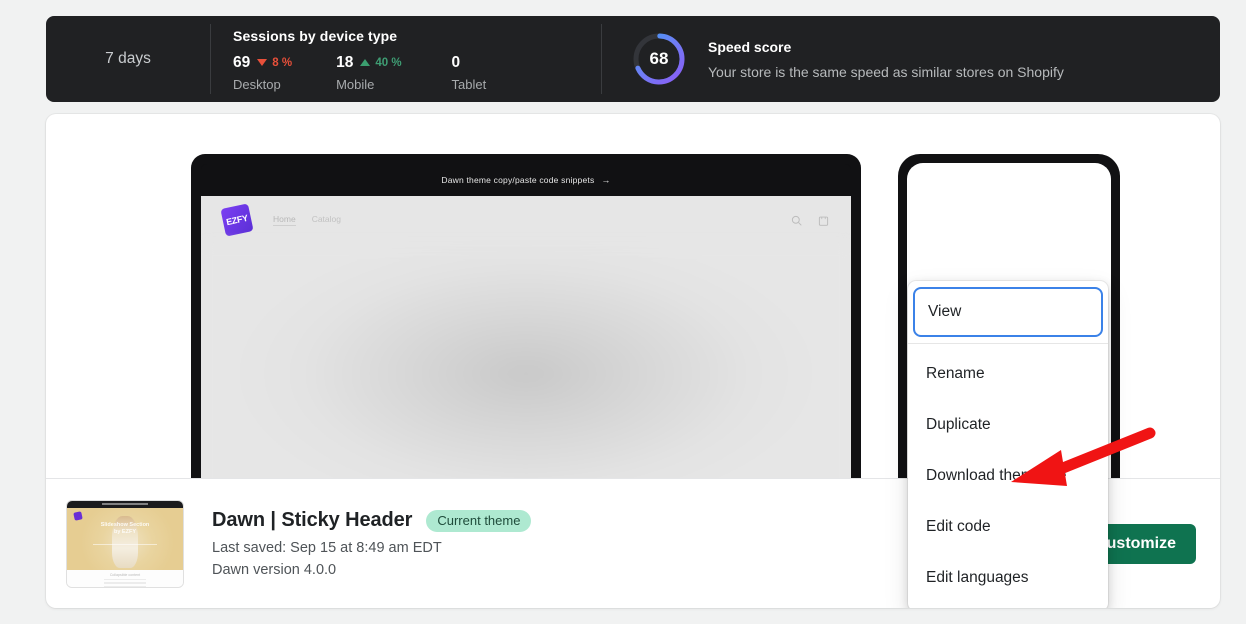 The width and height of the screenshot is (1246, 624). I want to click on menu-item-view: View, so click(1008, 312).